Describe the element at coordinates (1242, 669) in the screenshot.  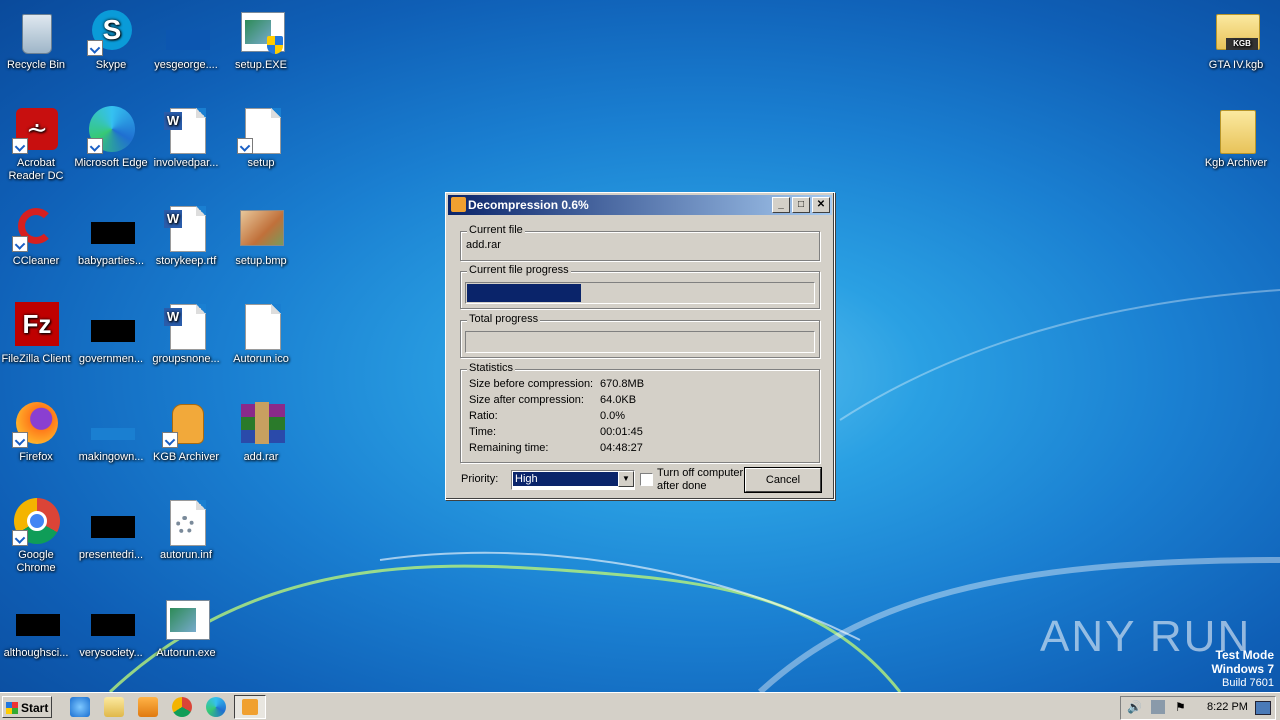
I see `os-label: Windows 7` at that location.